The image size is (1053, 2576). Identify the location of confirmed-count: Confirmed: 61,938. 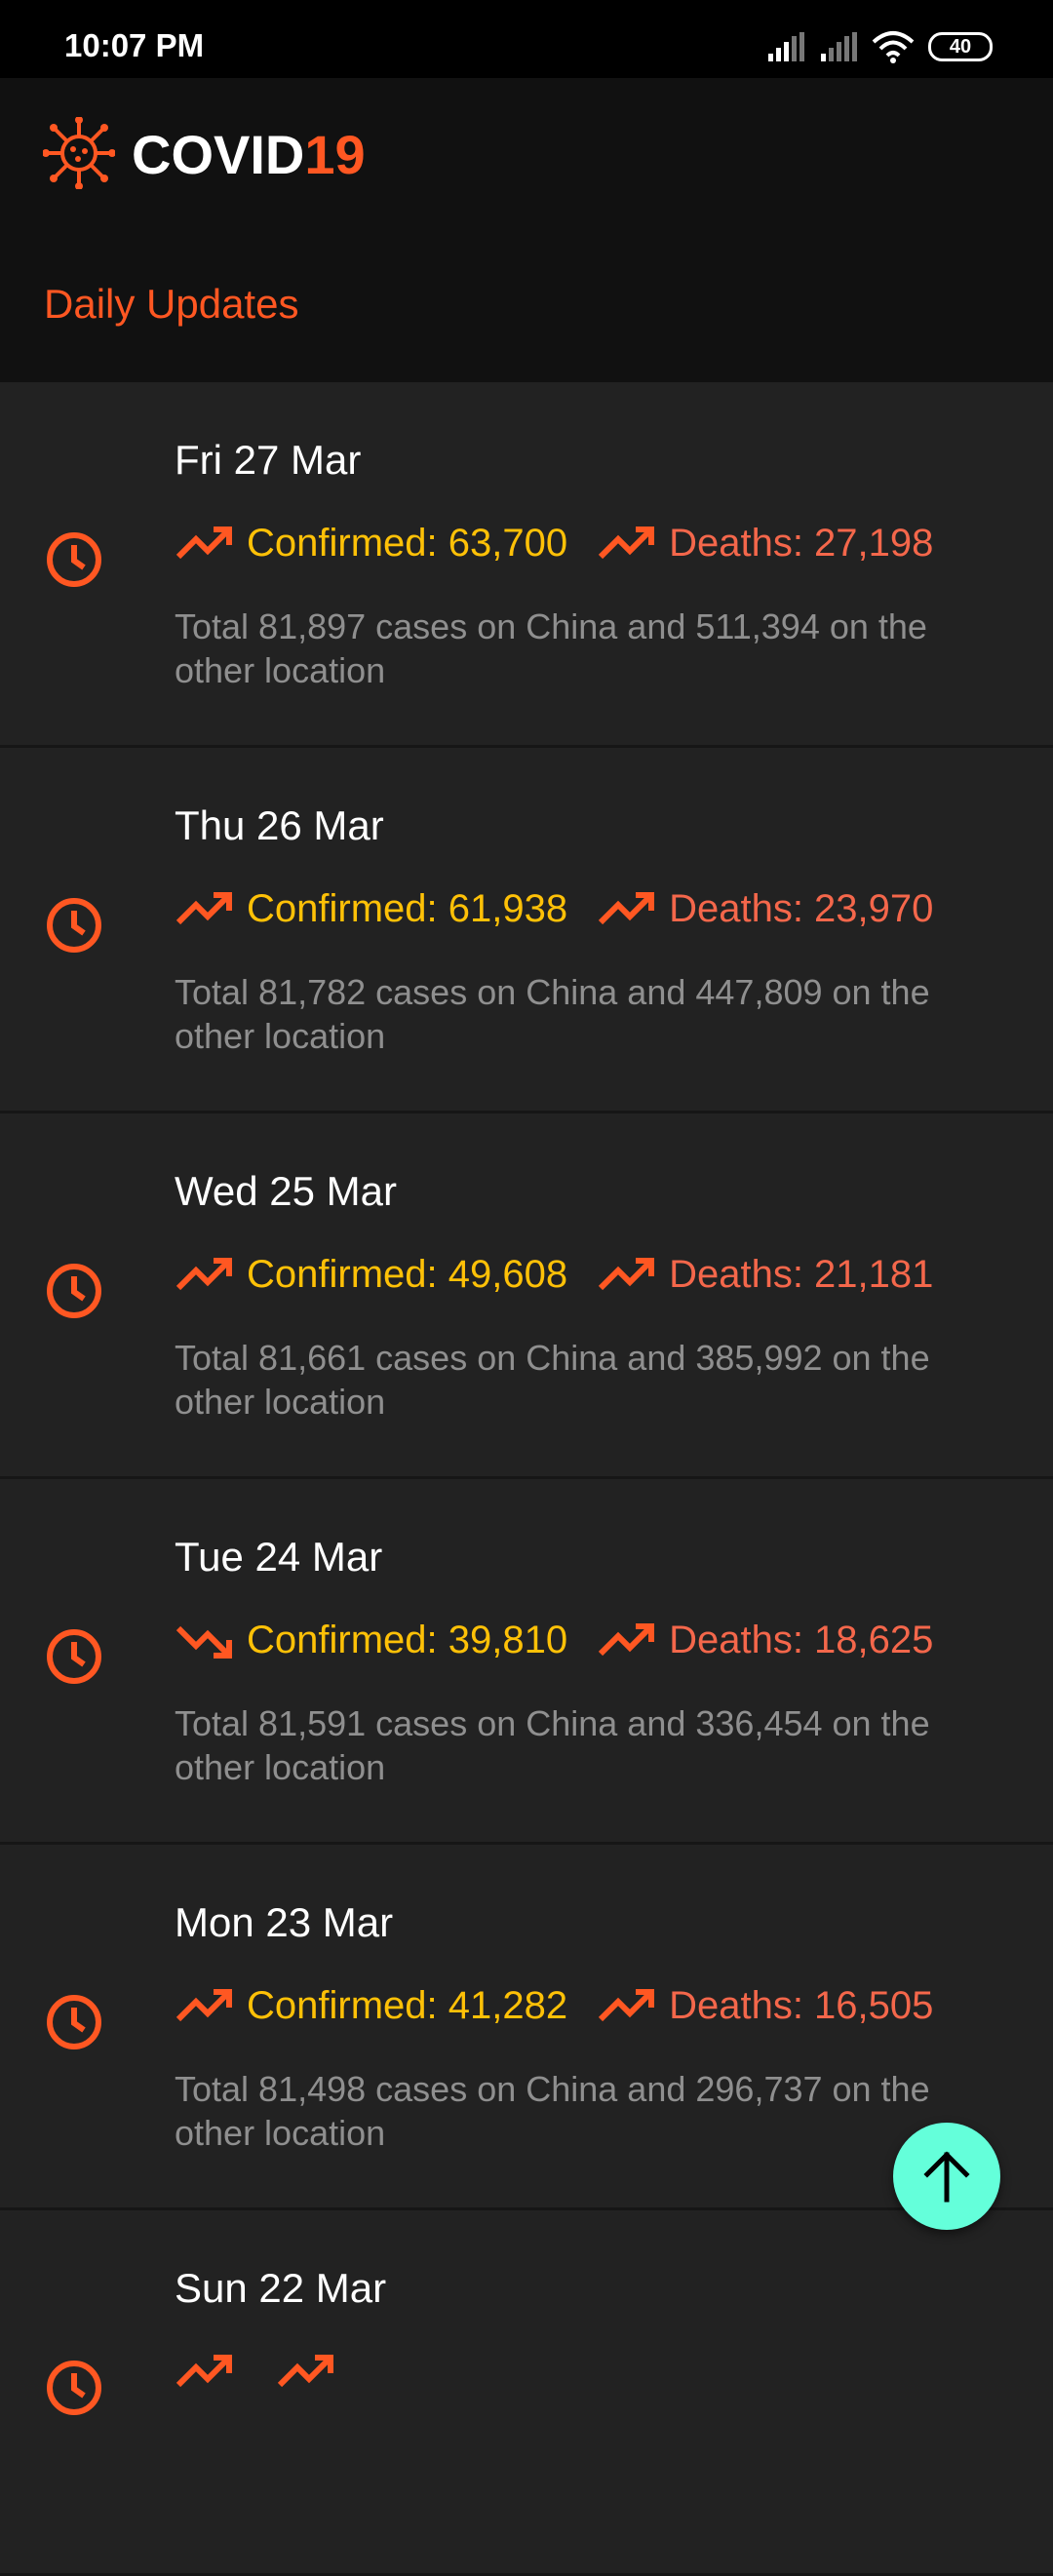
(407, 908).